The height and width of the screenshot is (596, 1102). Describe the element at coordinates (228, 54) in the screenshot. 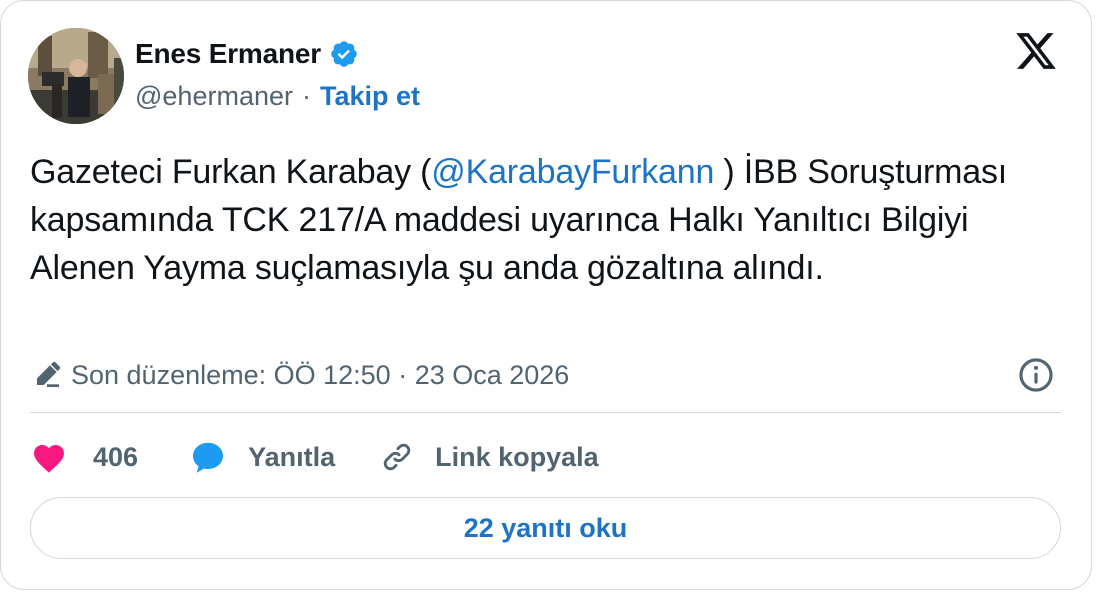

I see `author-display-name: Enes Ermaner` at that location.